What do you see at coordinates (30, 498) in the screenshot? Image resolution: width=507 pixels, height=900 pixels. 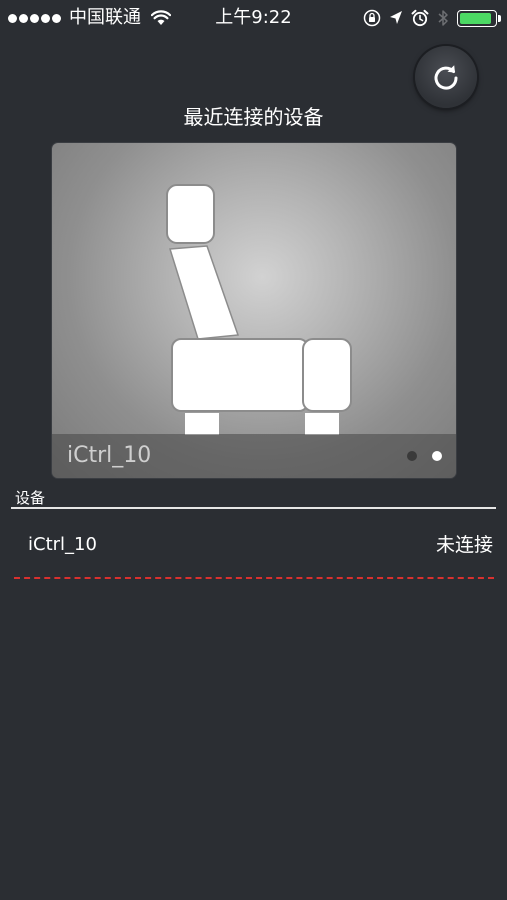 I see `devices-section-header: 设备` at bounding box center [30, 498].